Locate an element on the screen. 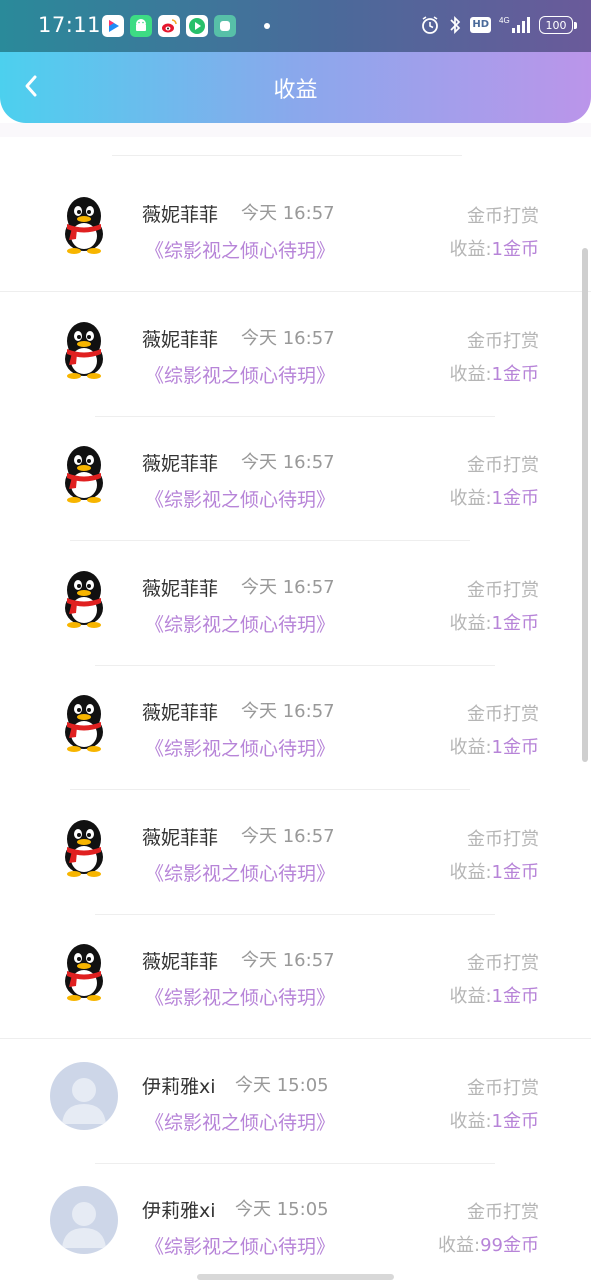  video-player-icon is located at coordinates (197, 26).